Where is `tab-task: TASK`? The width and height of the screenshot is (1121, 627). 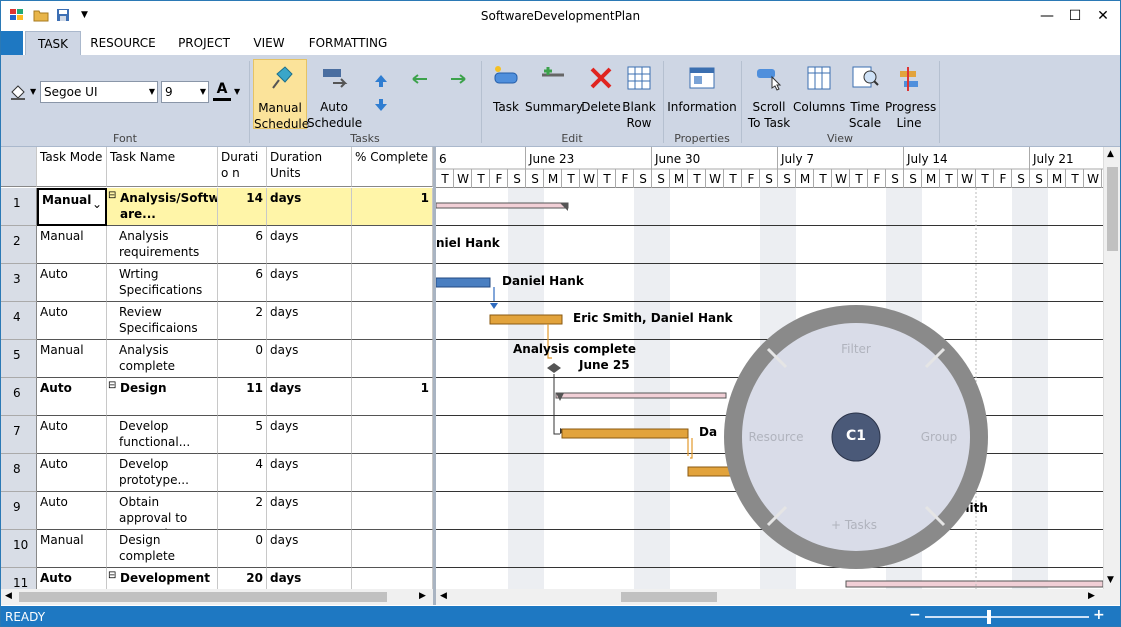
tab-task: TASK is located at coordinates (53, 43).